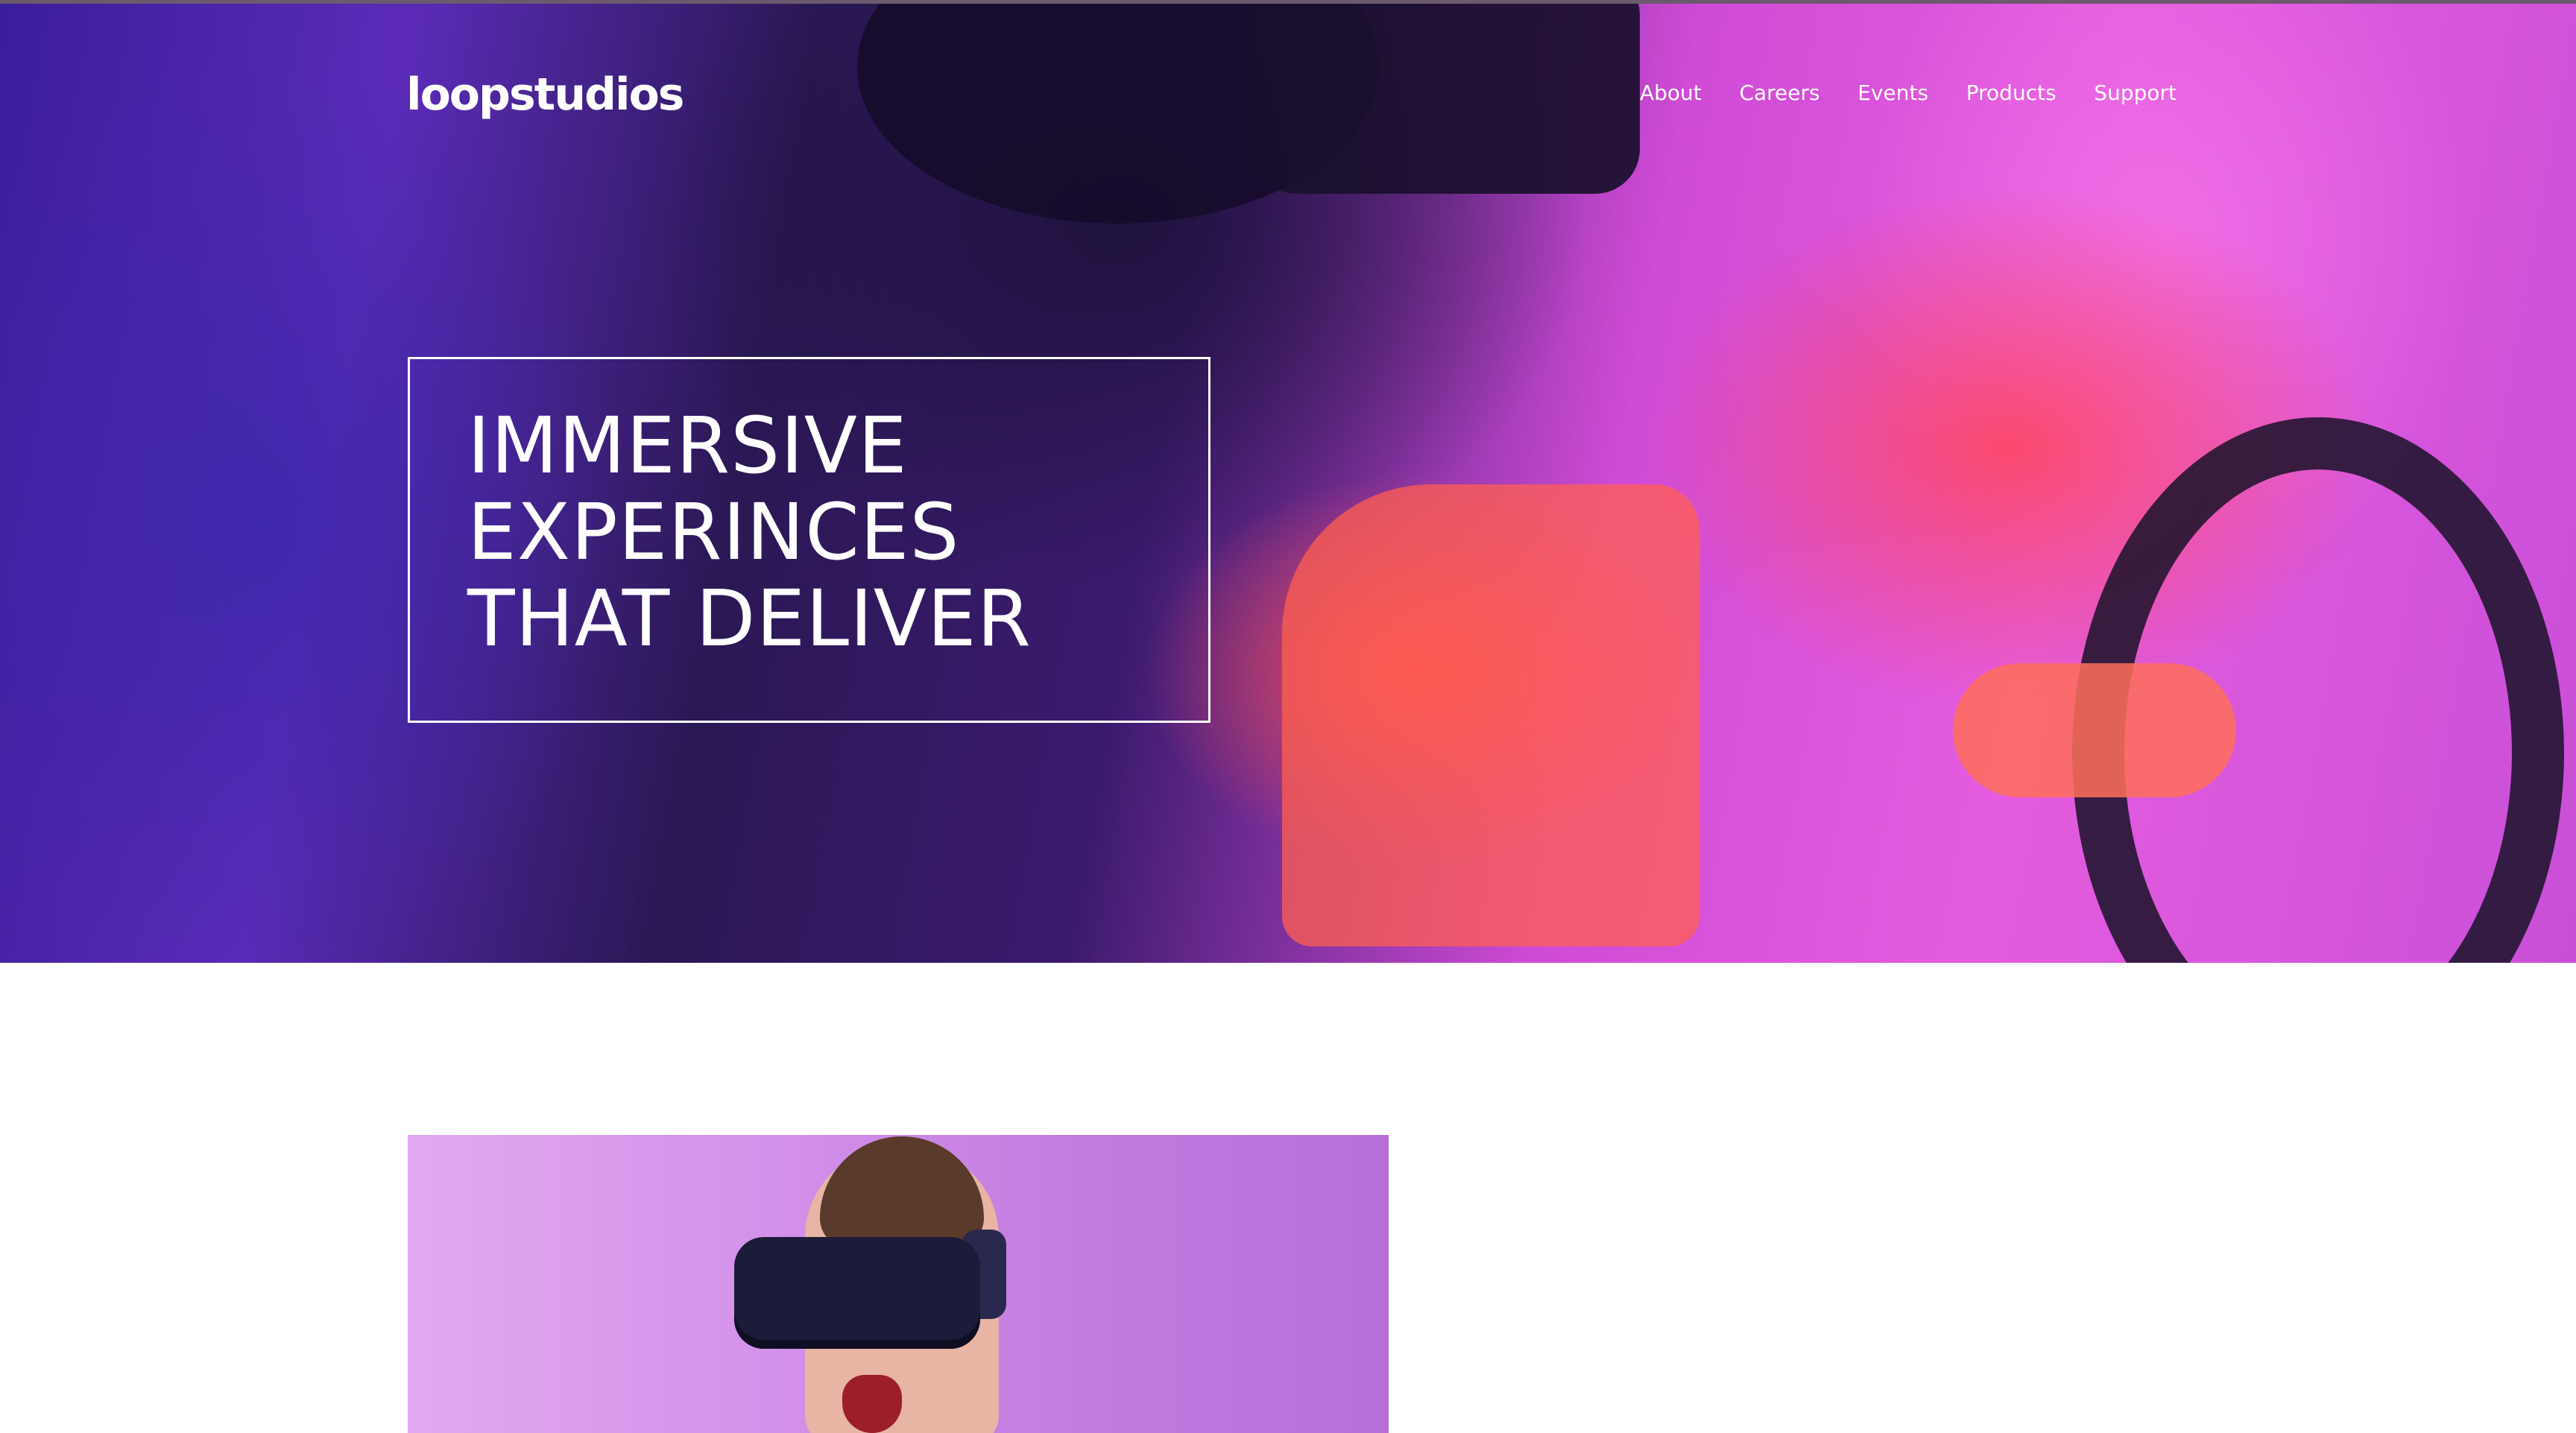 The image size is (2576, 1433). Describe the element at coordinates (1446, 97) in the screenshot. I see `vr-headset-silhouette-icon` at that location.